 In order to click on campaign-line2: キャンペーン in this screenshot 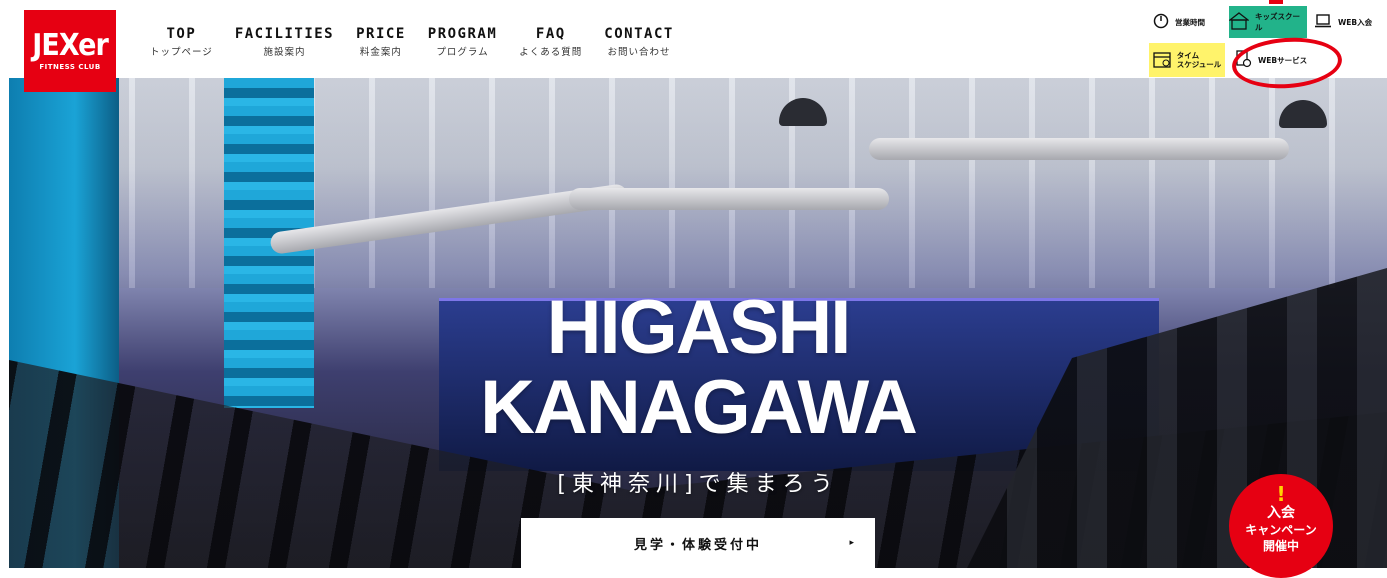, I will do `click(1281, 530)`.